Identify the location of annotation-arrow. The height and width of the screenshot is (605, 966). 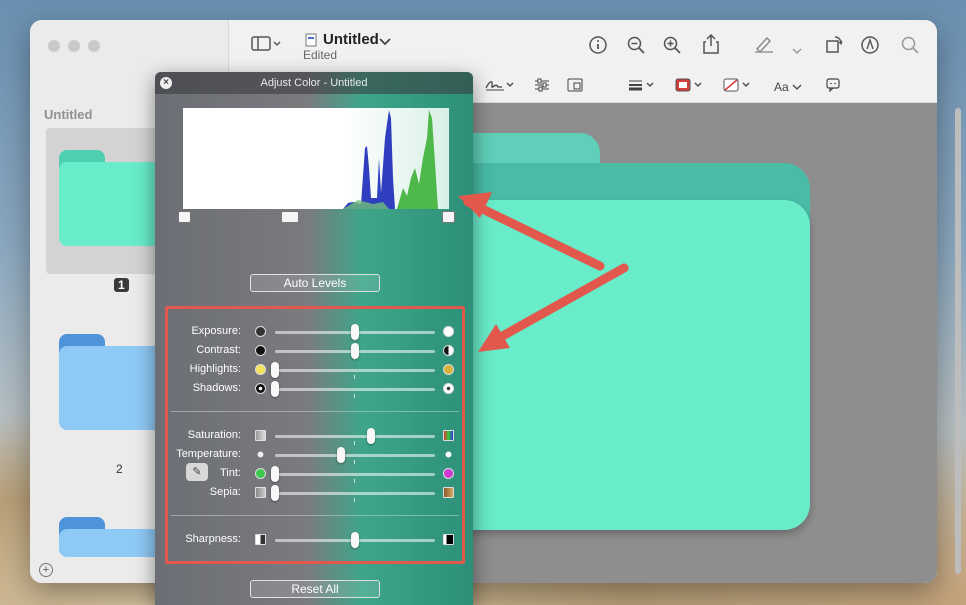
(546, 272).